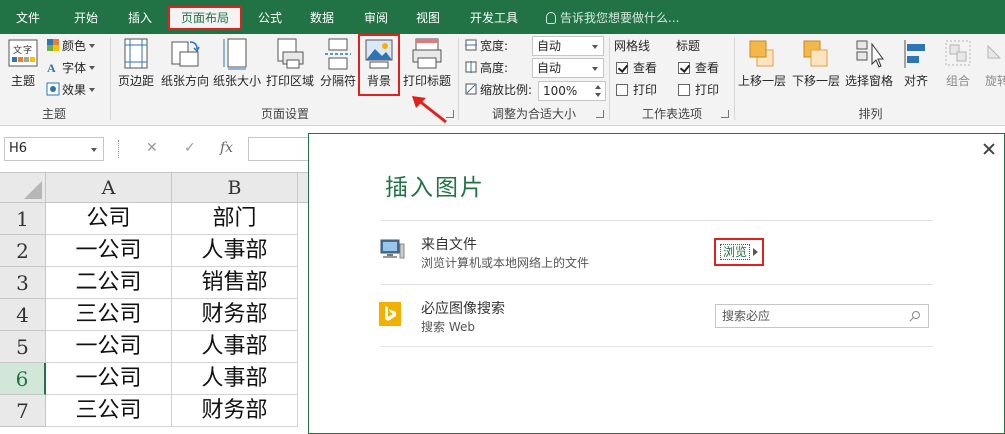  What do you see at coordinates (762, 69) in the screenshot?
I see `bring-forward-button: 上移一层` at bounding box center [762, 69].